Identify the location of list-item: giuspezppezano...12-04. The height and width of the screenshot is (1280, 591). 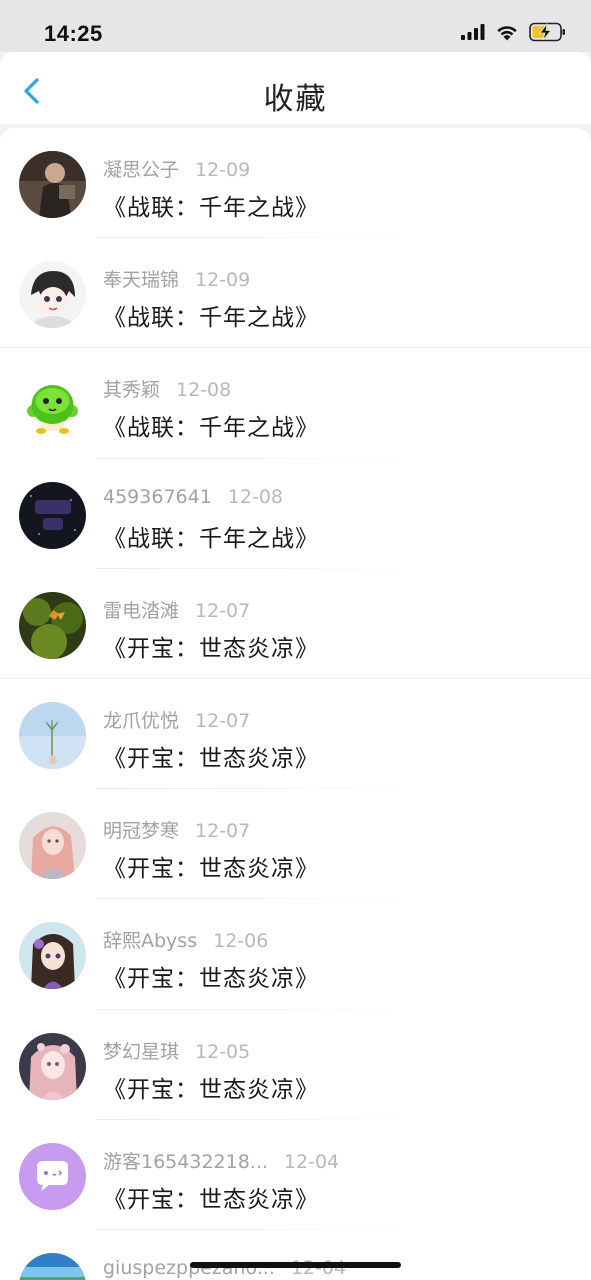
(295, 1255).